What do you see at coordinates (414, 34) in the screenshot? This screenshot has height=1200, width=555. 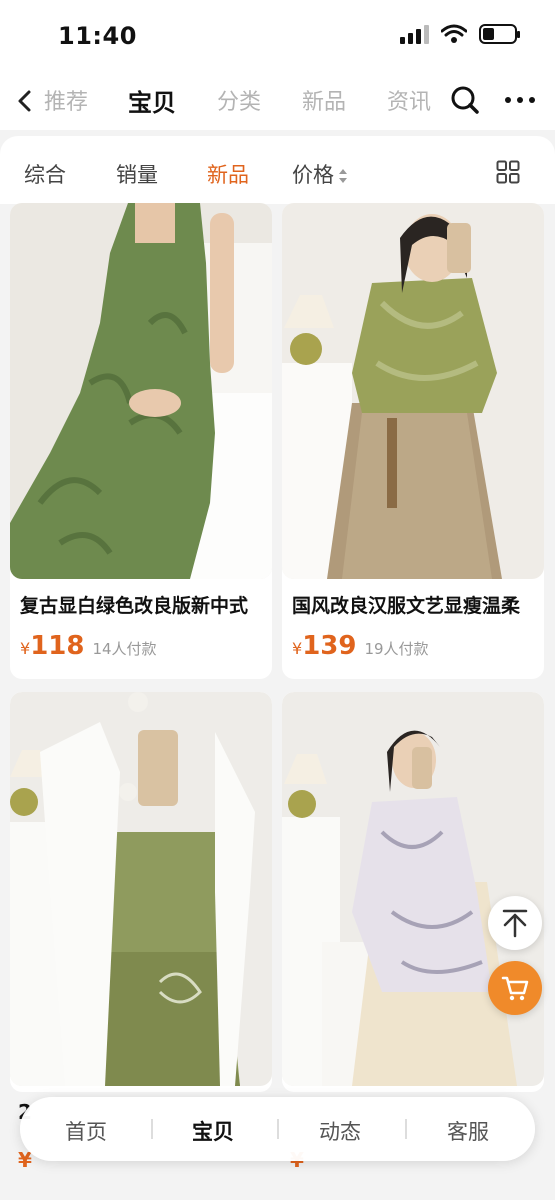 I see `signal-icon` at bounding box center [414, 34].